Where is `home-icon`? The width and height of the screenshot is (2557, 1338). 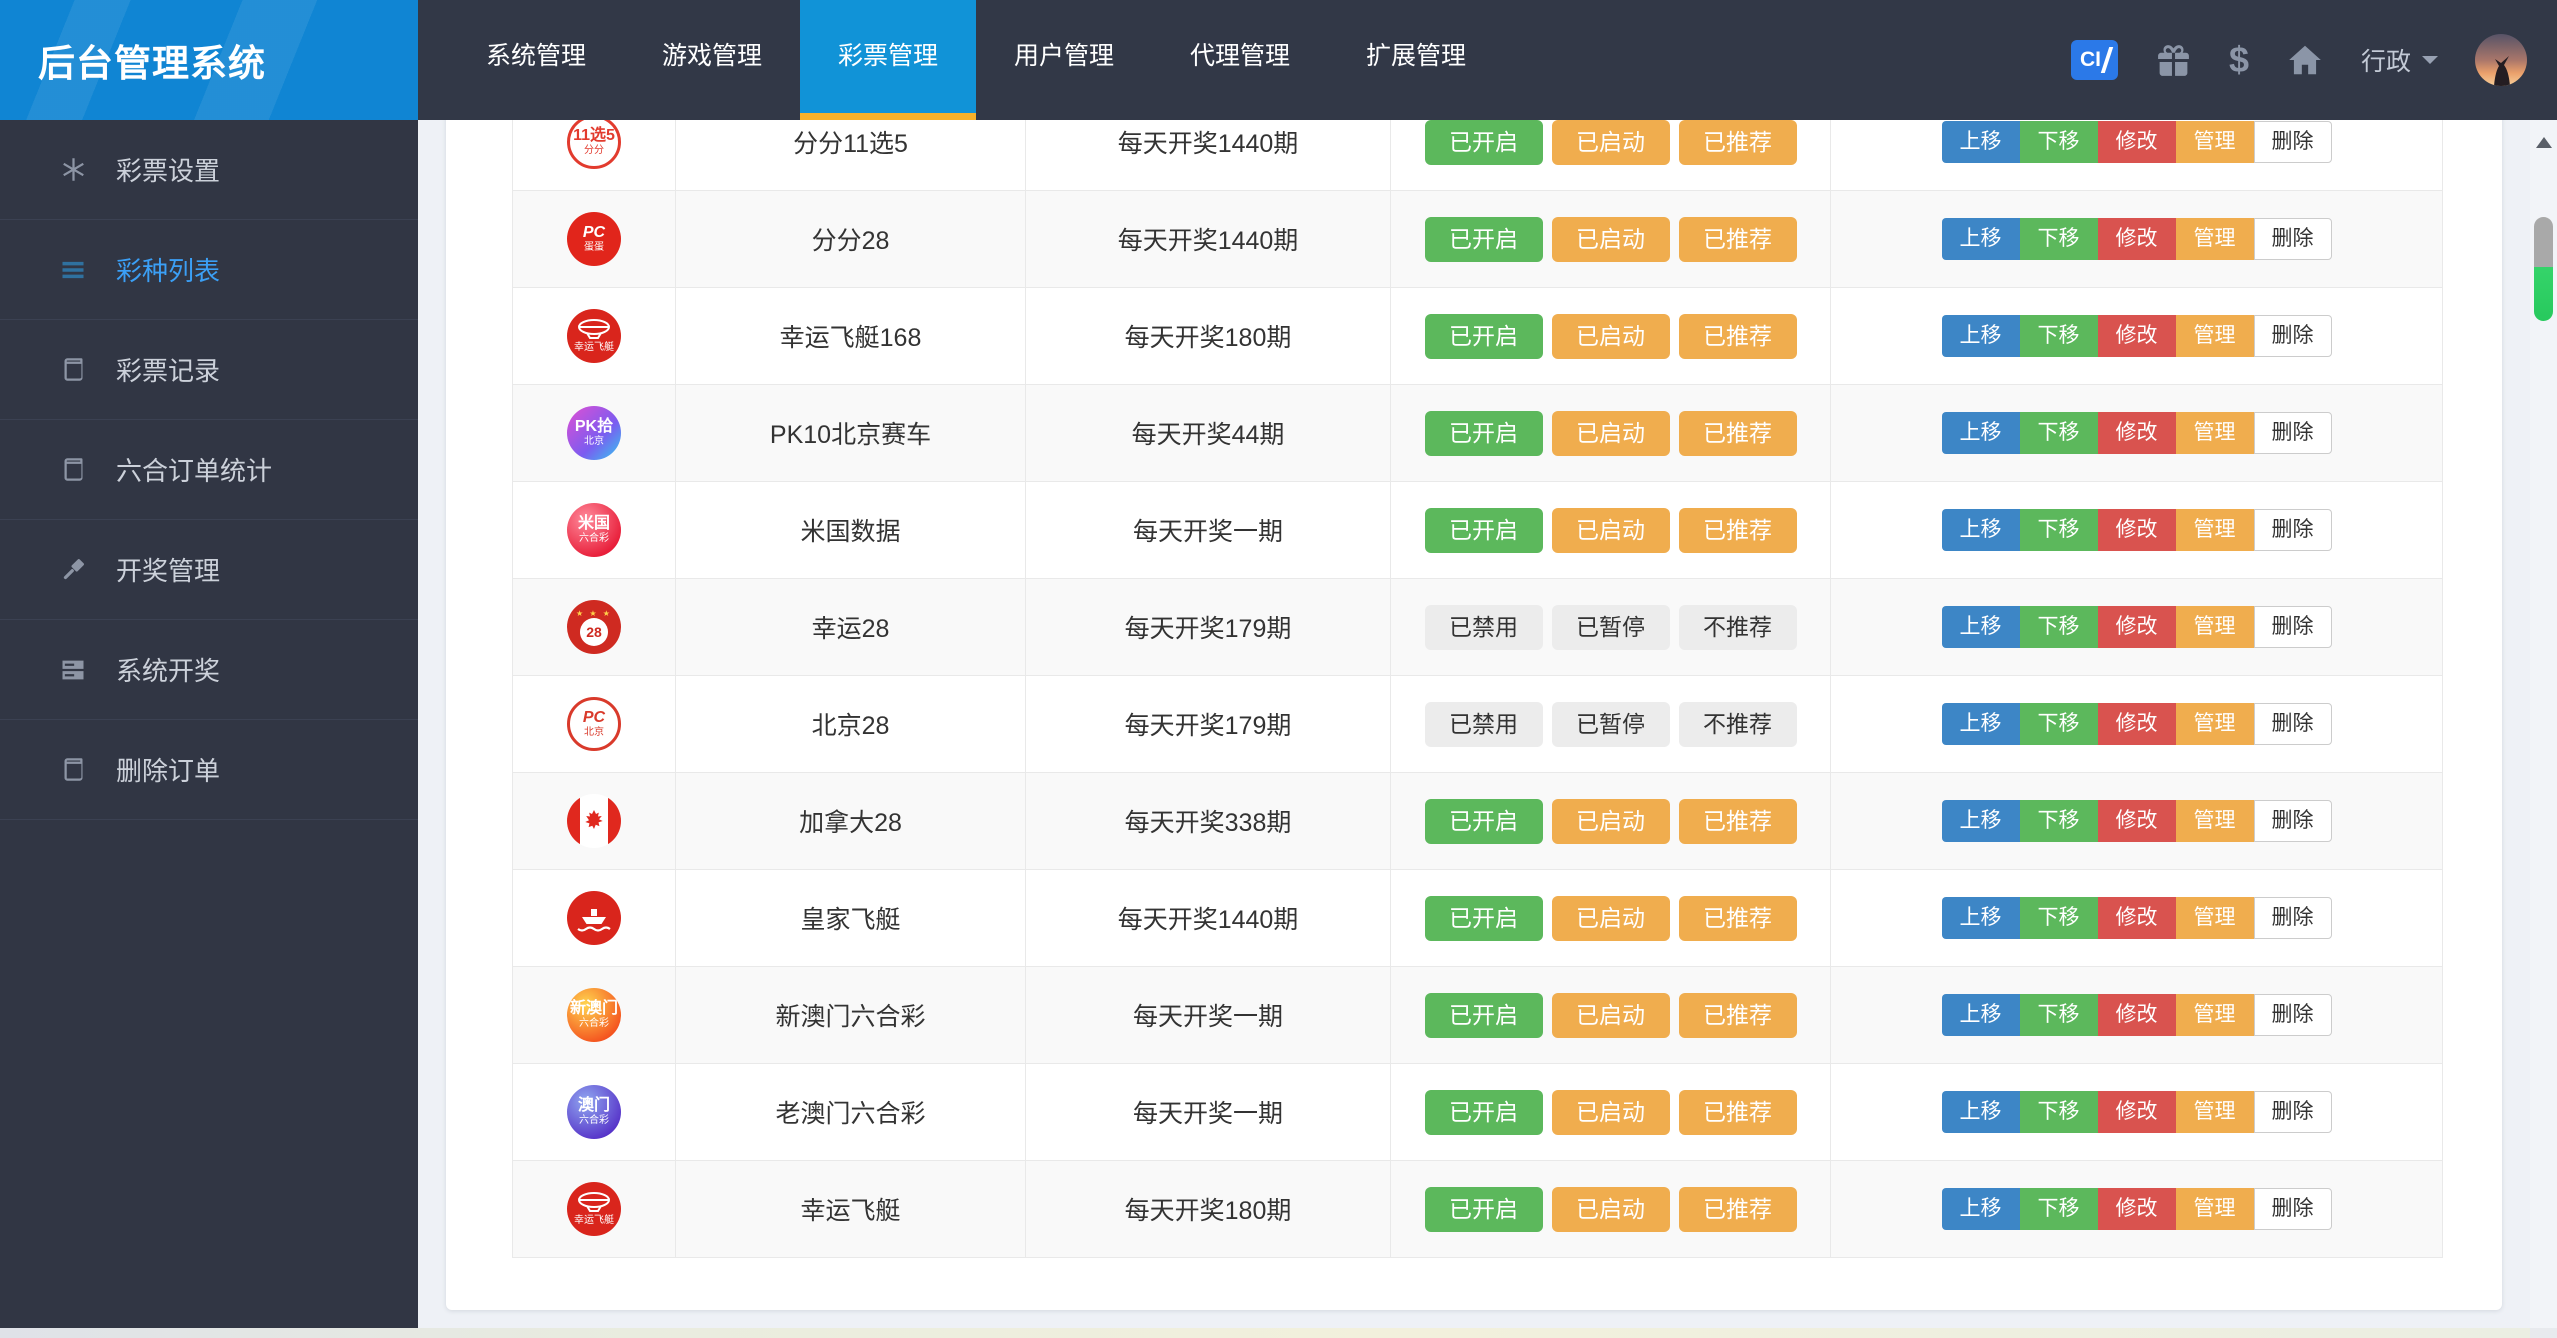
home-icon is located at coordinates (2305, 60).